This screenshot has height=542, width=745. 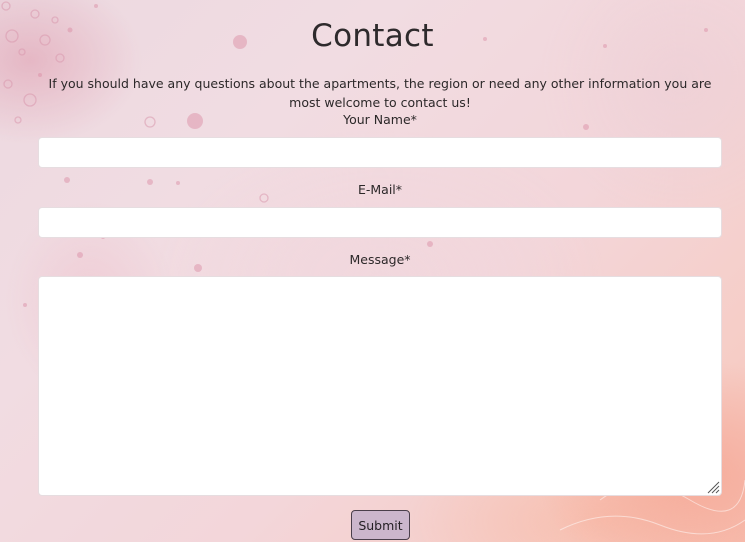 I want to click on page-title: Contact, so click(x=372, y=35).